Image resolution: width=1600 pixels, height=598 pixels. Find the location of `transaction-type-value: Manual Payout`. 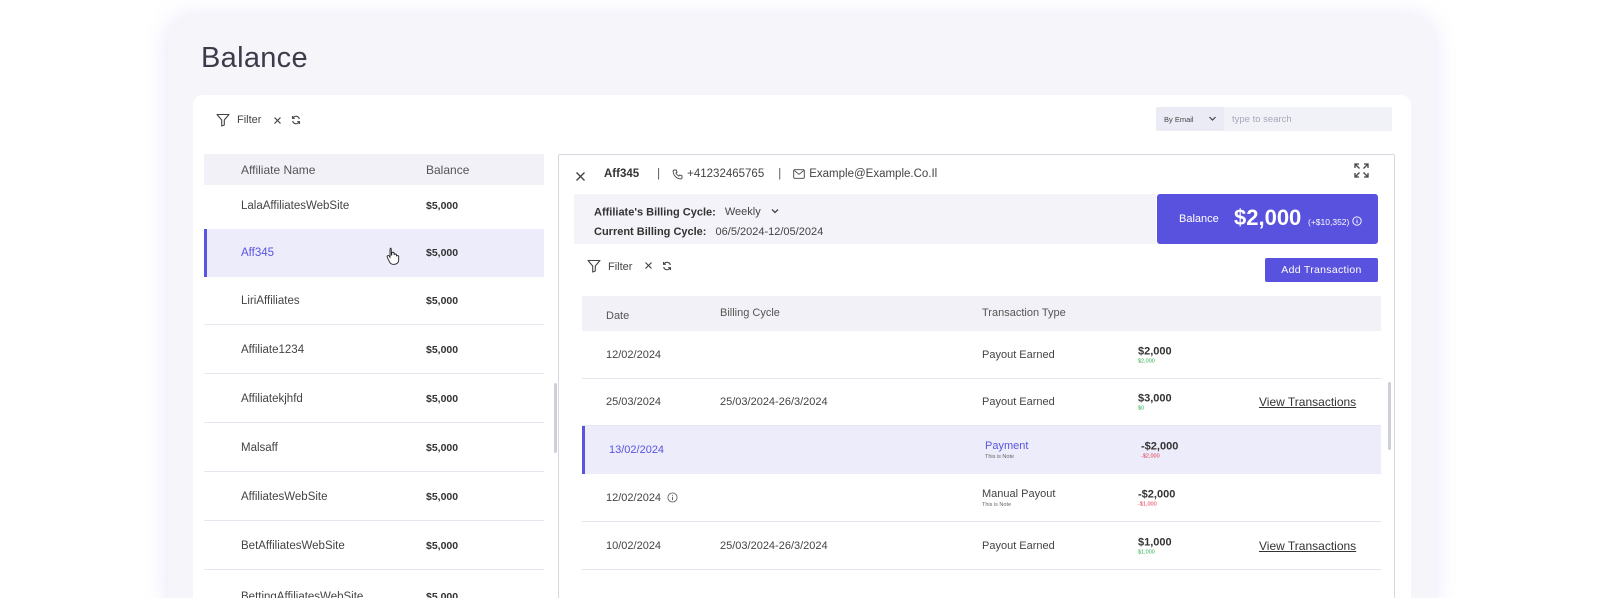

transaction-type-value: Manual Payout is located at coordinates (1019, 493).